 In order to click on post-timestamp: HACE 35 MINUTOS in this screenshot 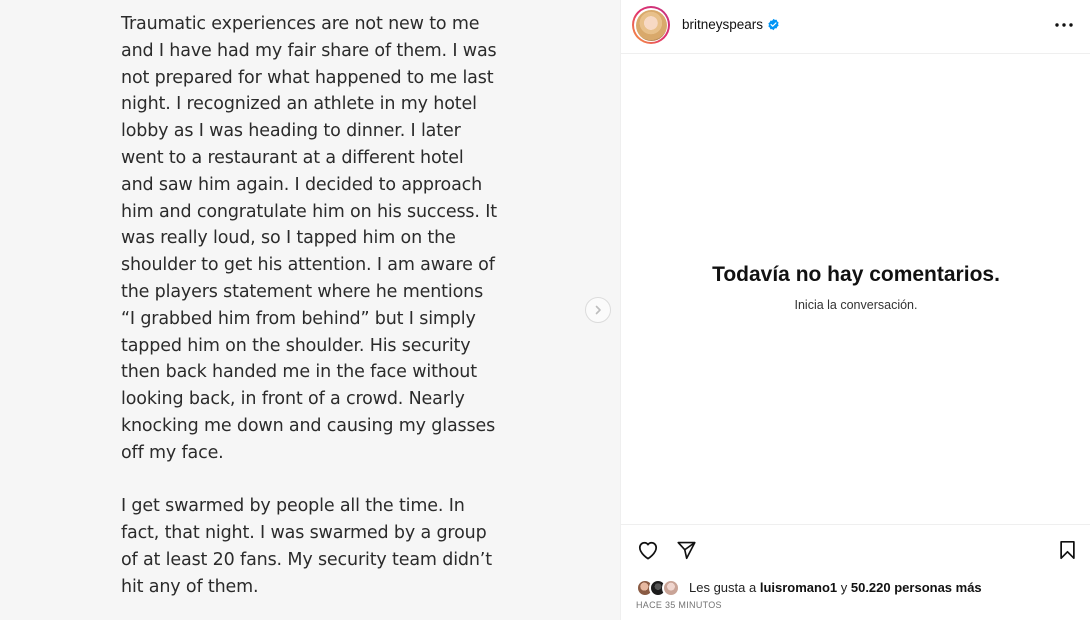, I will do `click(679, 605)`.